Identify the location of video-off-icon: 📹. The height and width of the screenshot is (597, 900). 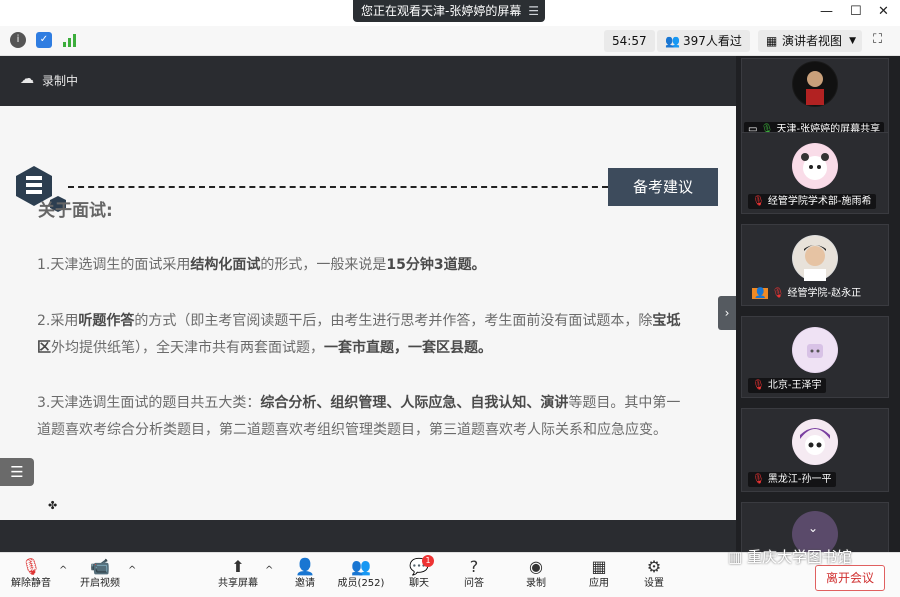
(100, 566).